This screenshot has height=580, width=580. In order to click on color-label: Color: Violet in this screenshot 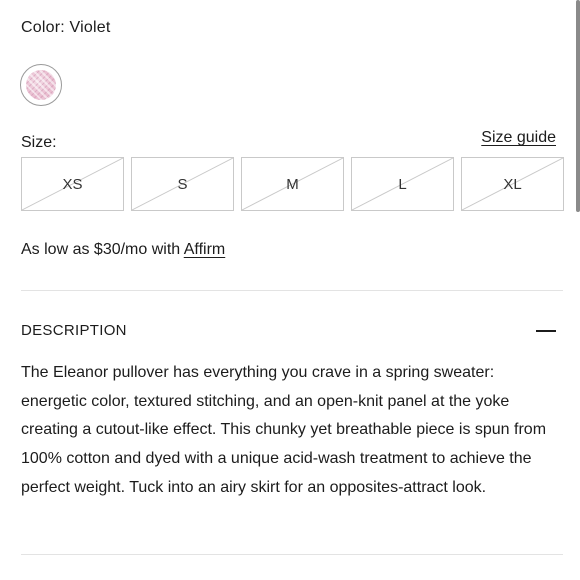, I will do `click(66, 27)`.